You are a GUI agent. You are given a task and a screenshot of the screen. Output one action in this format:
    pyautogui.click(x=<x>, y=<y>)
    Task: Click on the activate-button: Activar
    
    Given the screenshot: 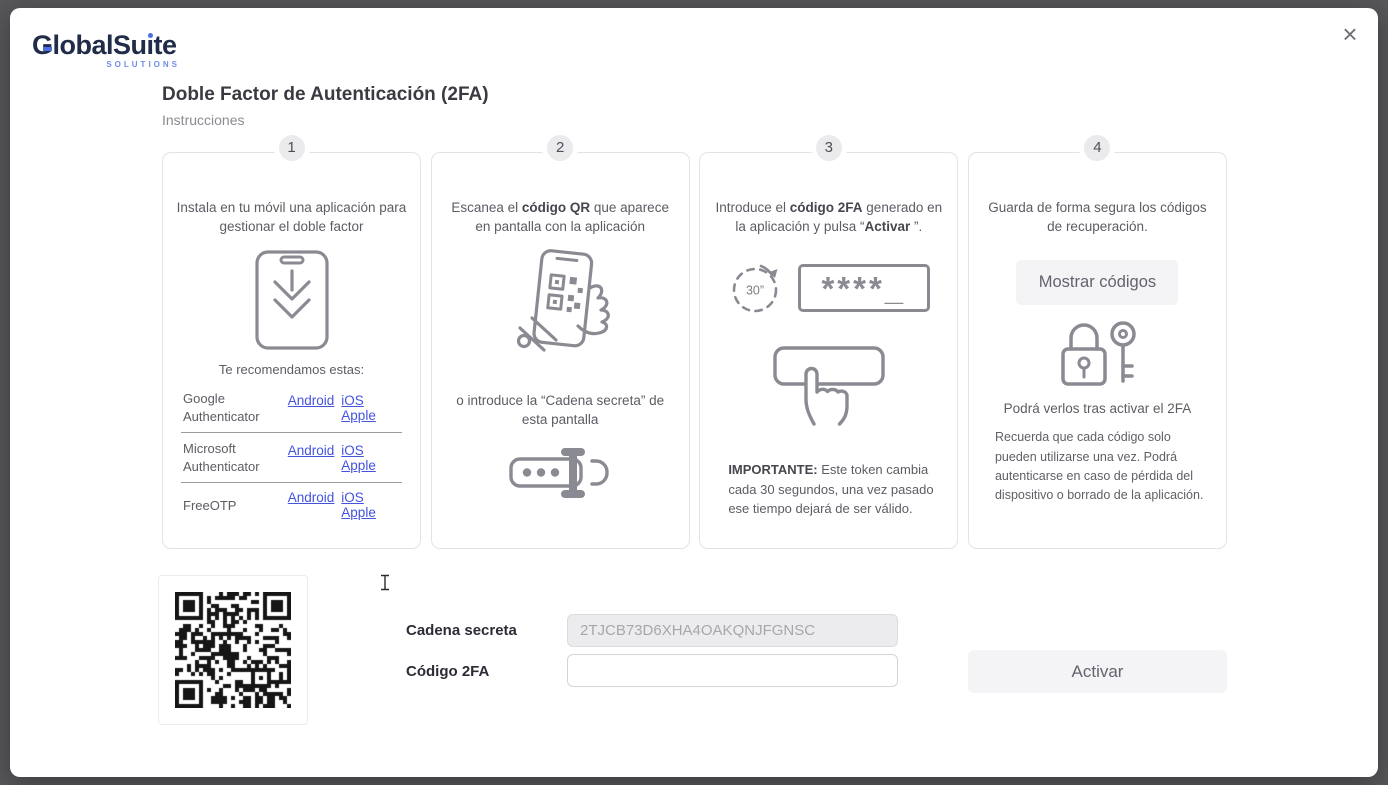 What is the action you would take?
    pyautogui.click(x=1097, y=671)
    